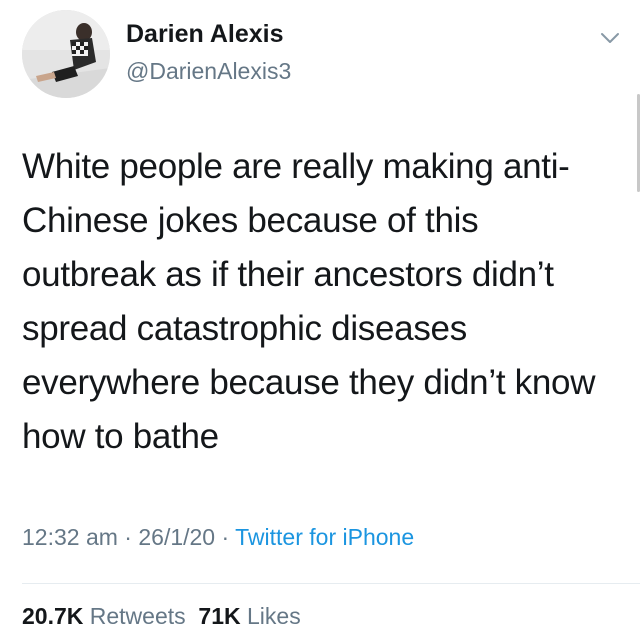 This screenshot has width=640, height=640. Describe the element at coordinates (176, 537) in the screenshot. I see `tweet-date: 26/1/20` at that location.